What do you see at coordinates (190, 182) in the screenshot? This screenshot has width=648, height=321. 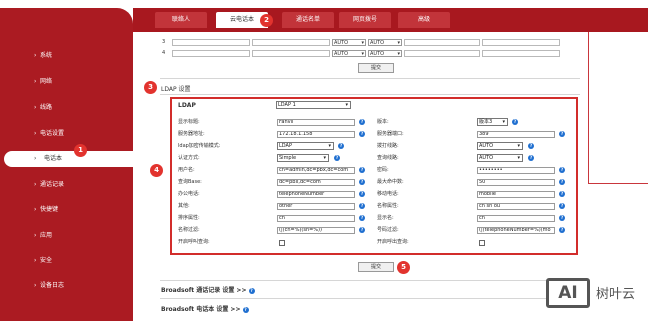 I see `search-base-label: 查询Base:` at bounding box center [190, 182].